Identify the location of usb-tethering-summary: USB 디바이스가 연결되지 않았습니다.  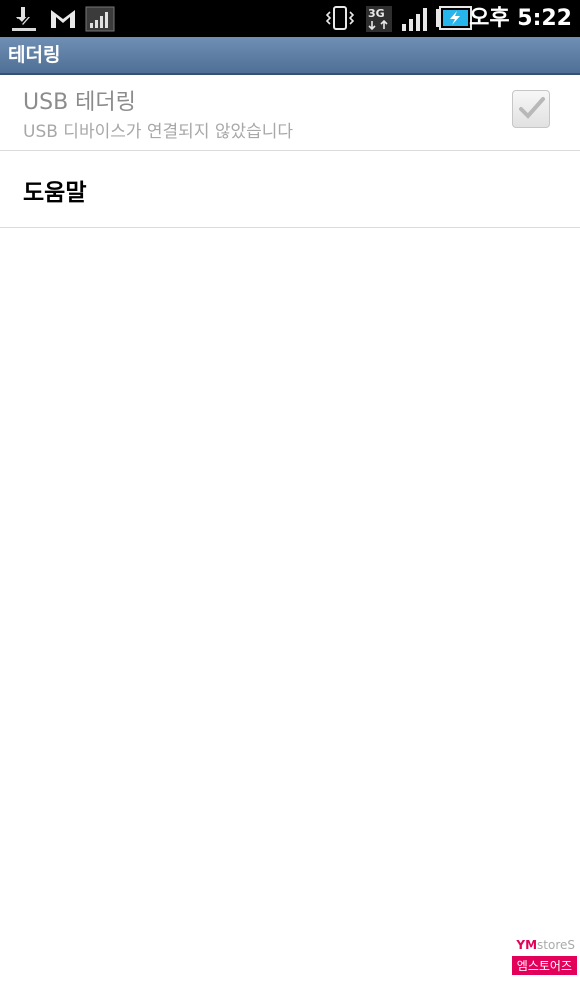
(158, 132).